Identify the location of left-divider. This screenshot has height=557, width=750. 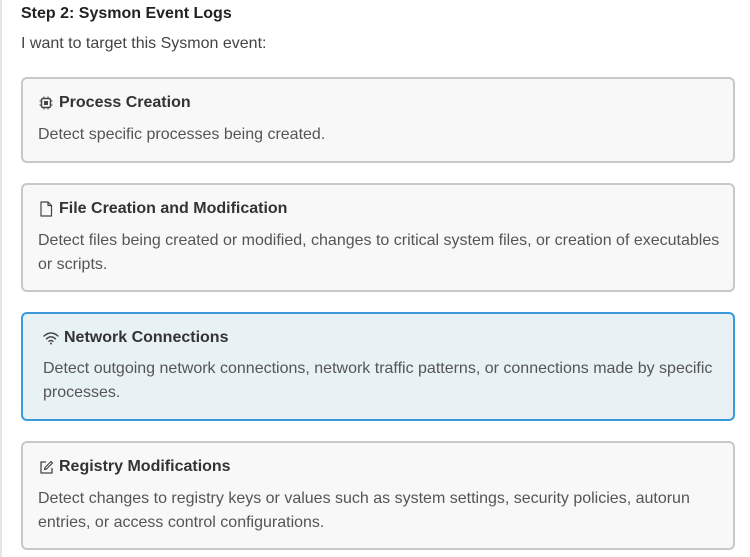
(1, 278).